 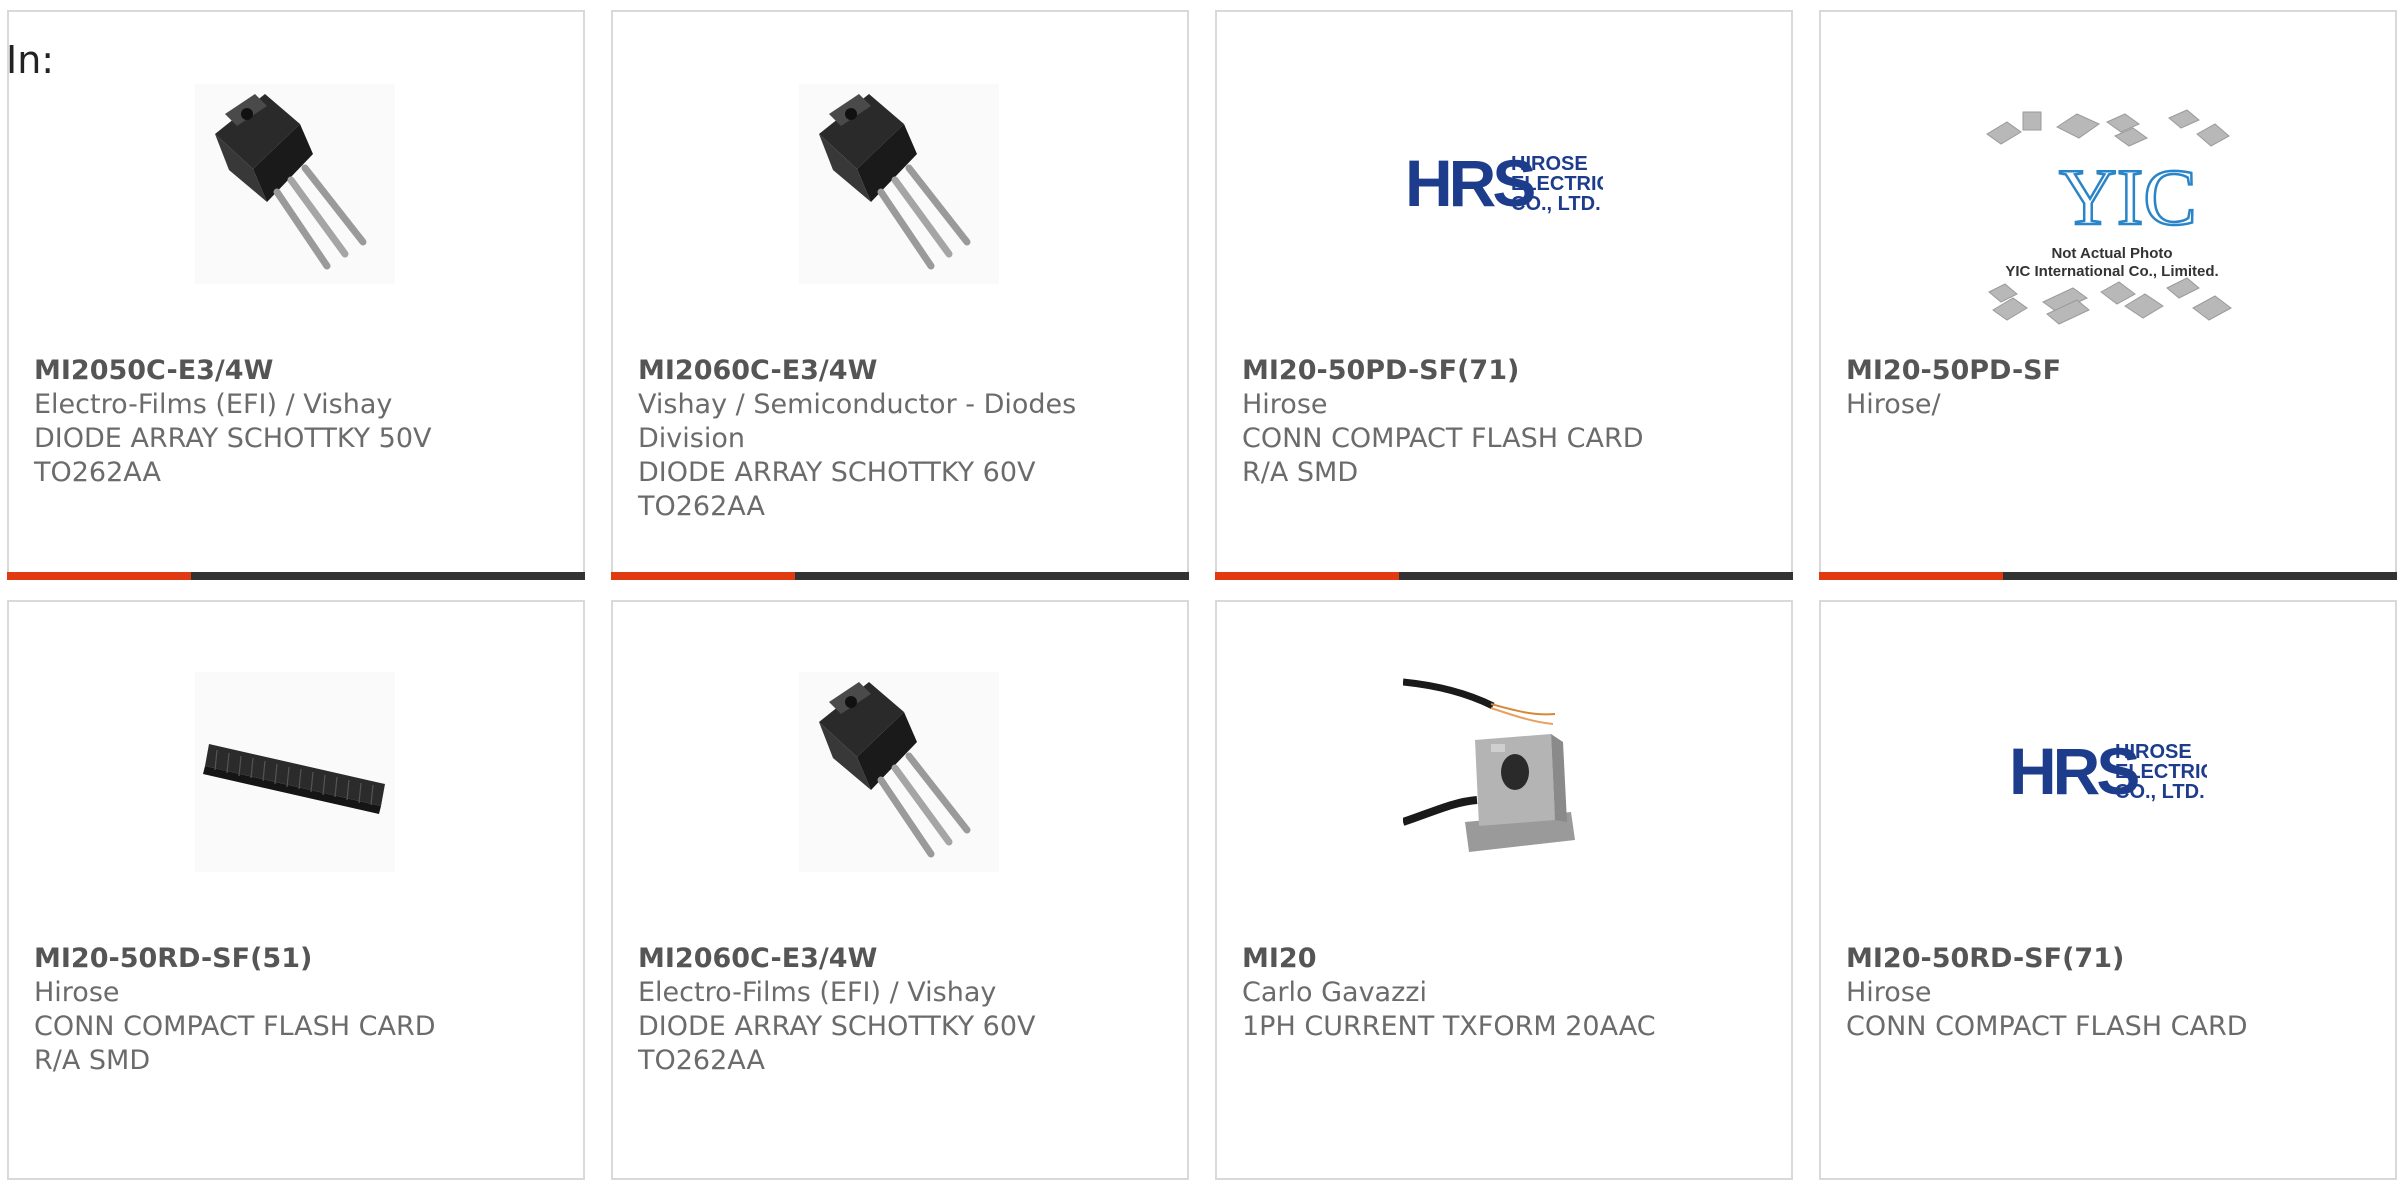 What do you see at coordinates (2128, 198) in the screenshot?
I see `yic-logo-mark: YIC` at bounding box center [2128, 198].